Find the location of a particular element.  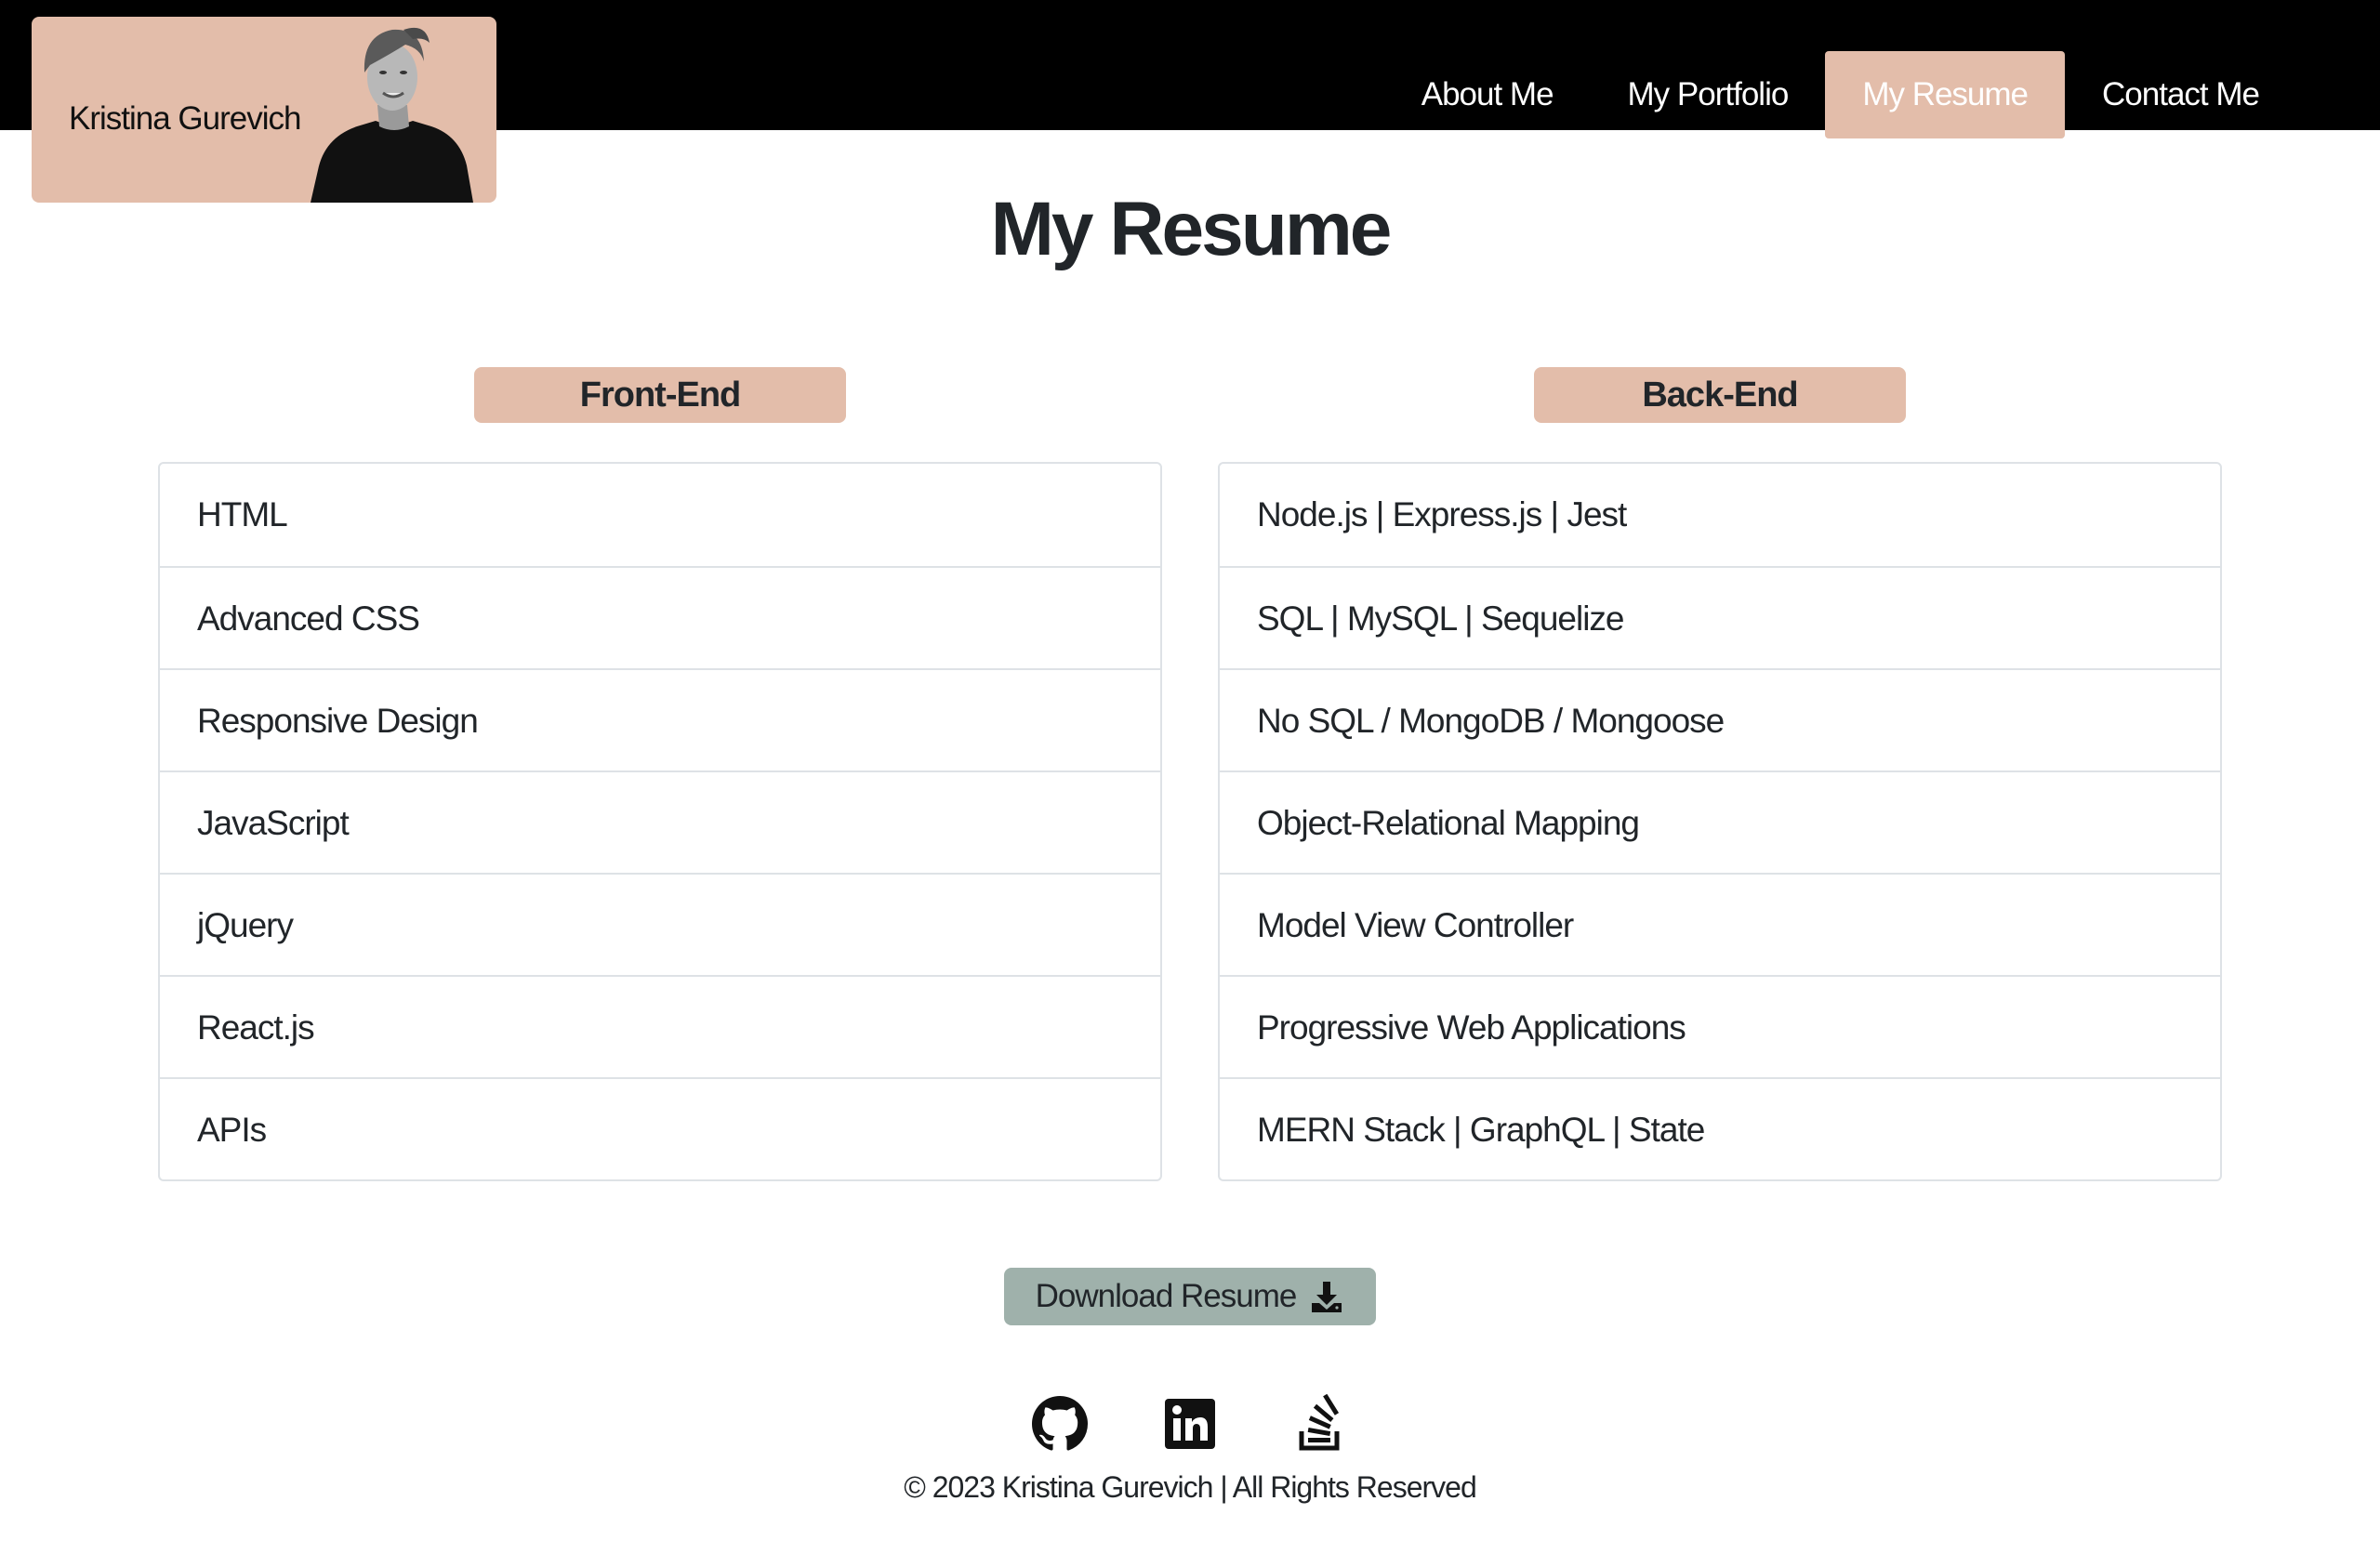

stackoverflow-icon is located at coordinates (1319, 1422).